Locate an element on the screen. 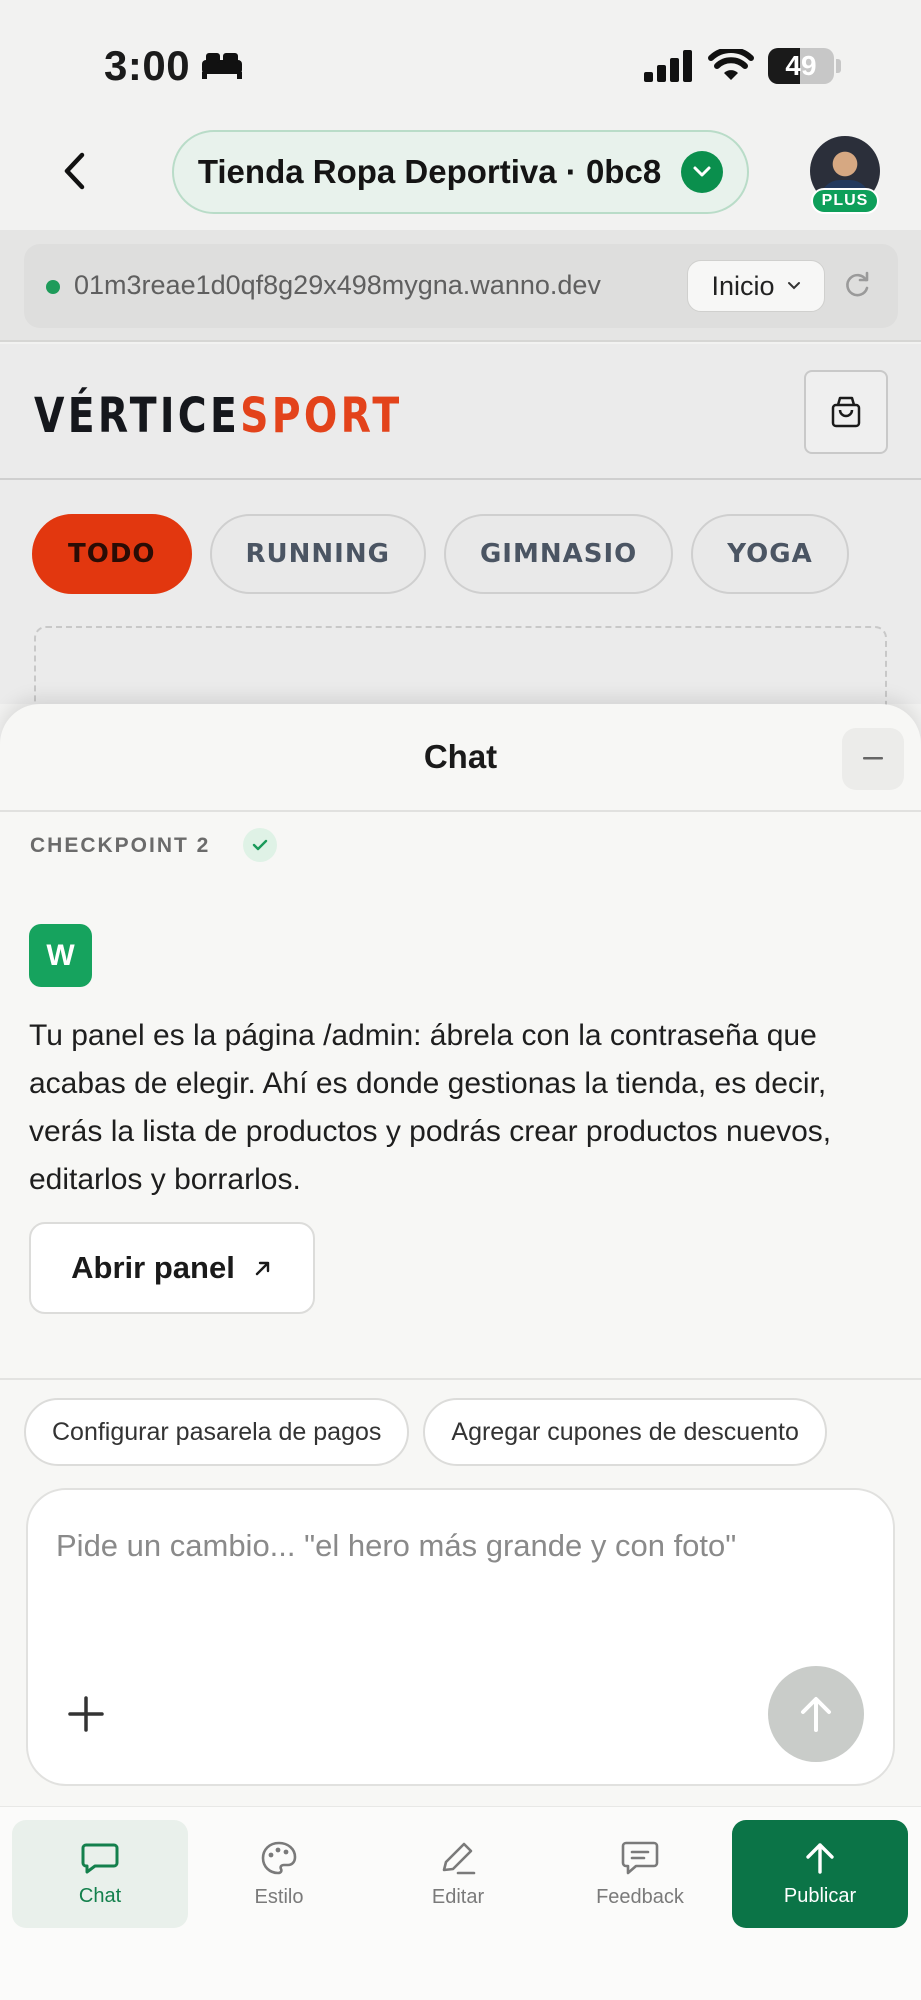 Image resolution: width=921 pixels, height=2000 pixels. tab-feedback-label: Feedback is located at coordinates (640, 1896).